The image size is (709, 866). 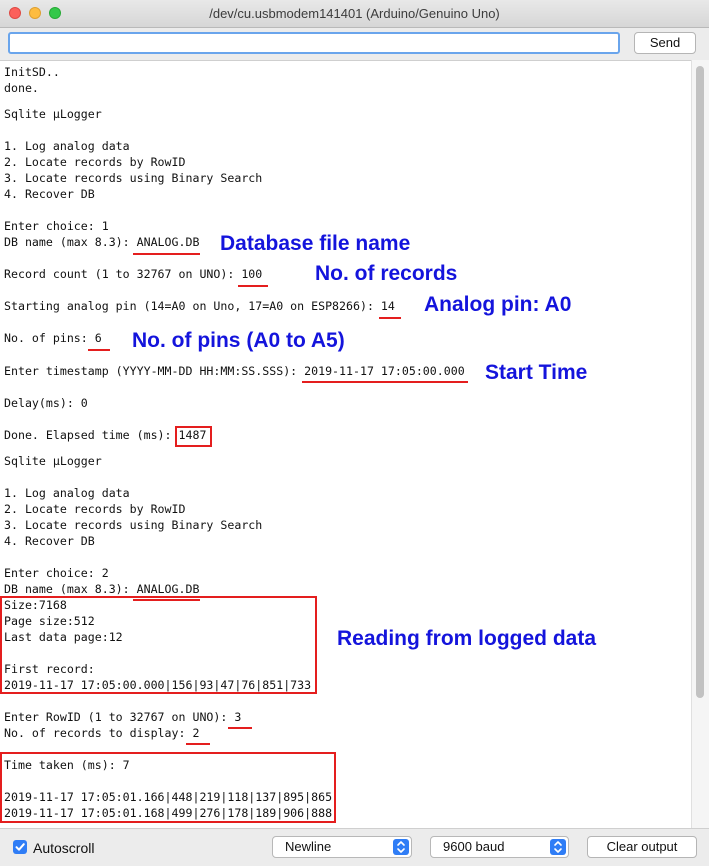 I want to click on db-file-name-annotation: Database file name, so click(x=315, y=243).